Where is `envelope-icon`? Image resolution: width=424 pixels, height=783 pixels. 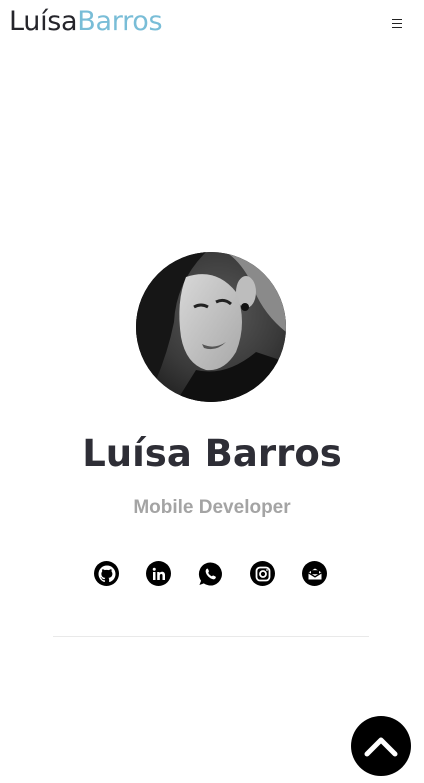
envelope-icon is located at coordinates (314, 573).